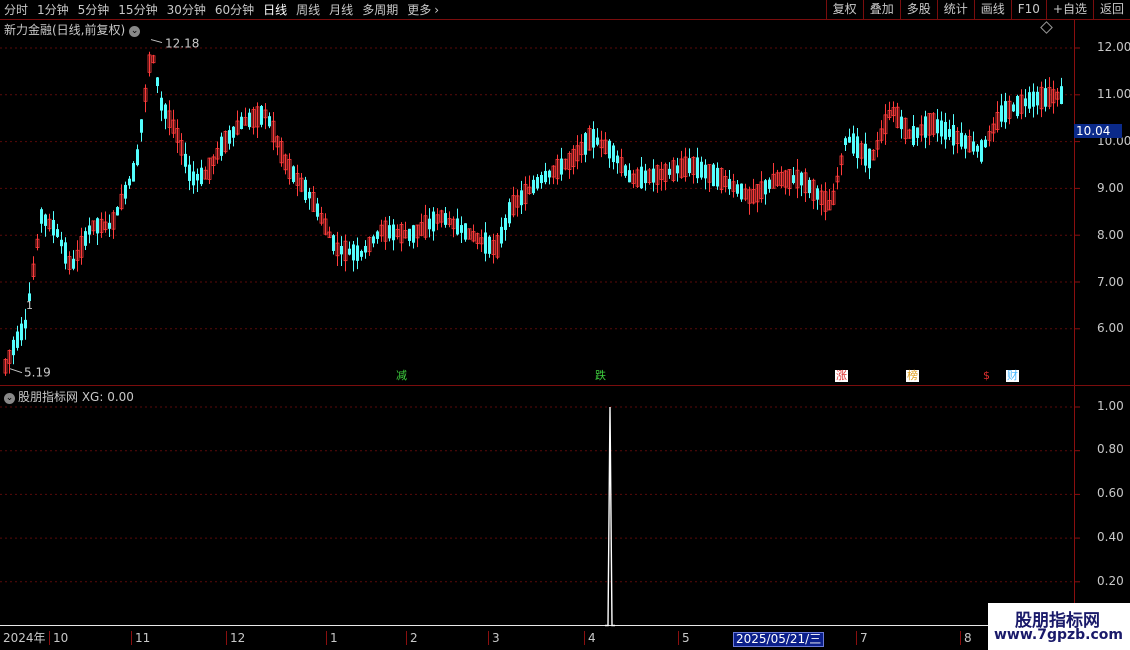  I want to click on event-label: 榜, so click(912, 375).